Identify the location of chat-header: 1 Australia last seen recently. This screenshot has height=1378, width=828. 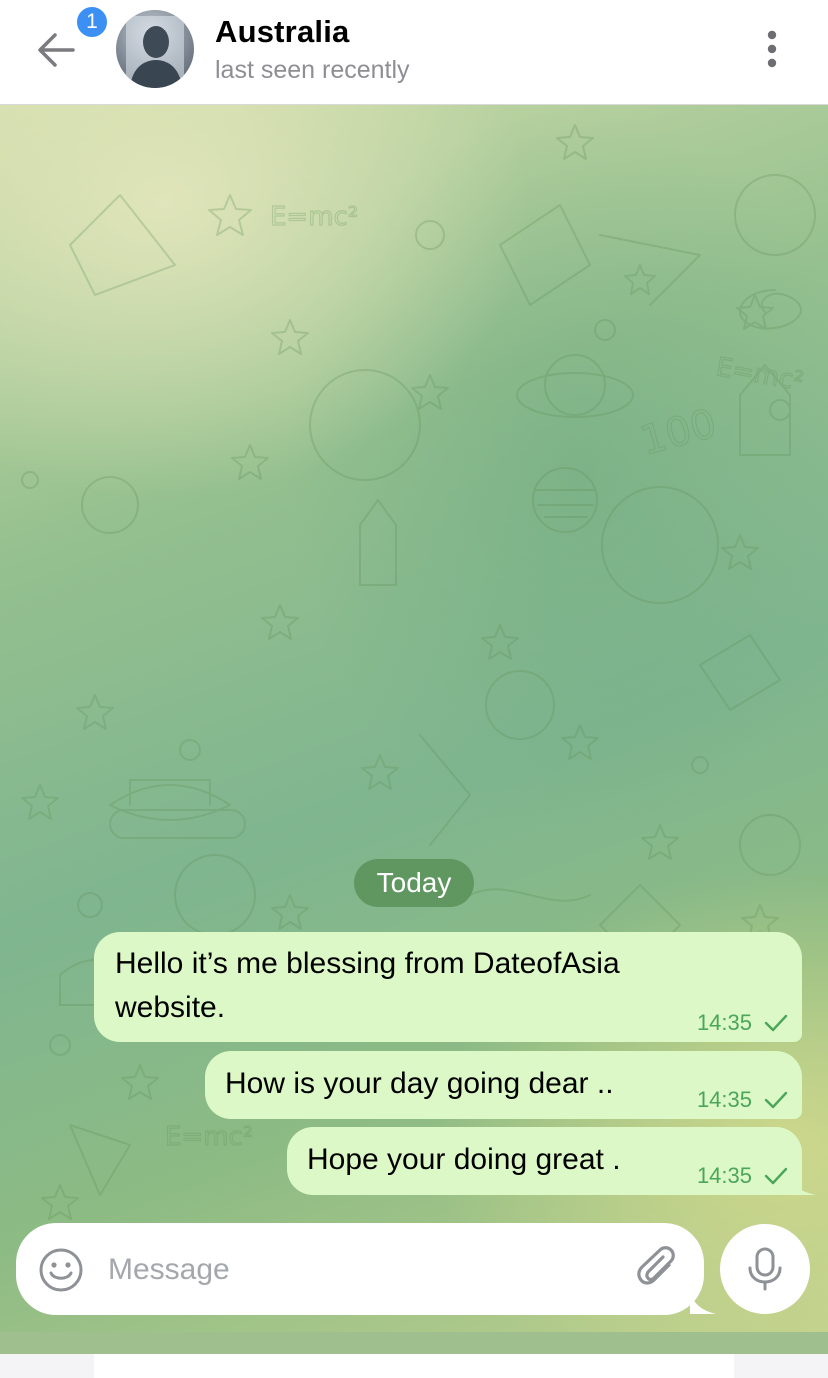
(414, 52).